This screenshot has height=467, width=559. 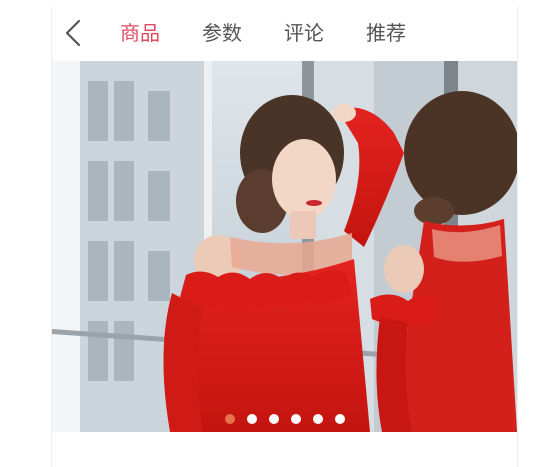 I want to click on top-nav-bar: 商品 参数 评论 推荐, so click(x=284, y=33).